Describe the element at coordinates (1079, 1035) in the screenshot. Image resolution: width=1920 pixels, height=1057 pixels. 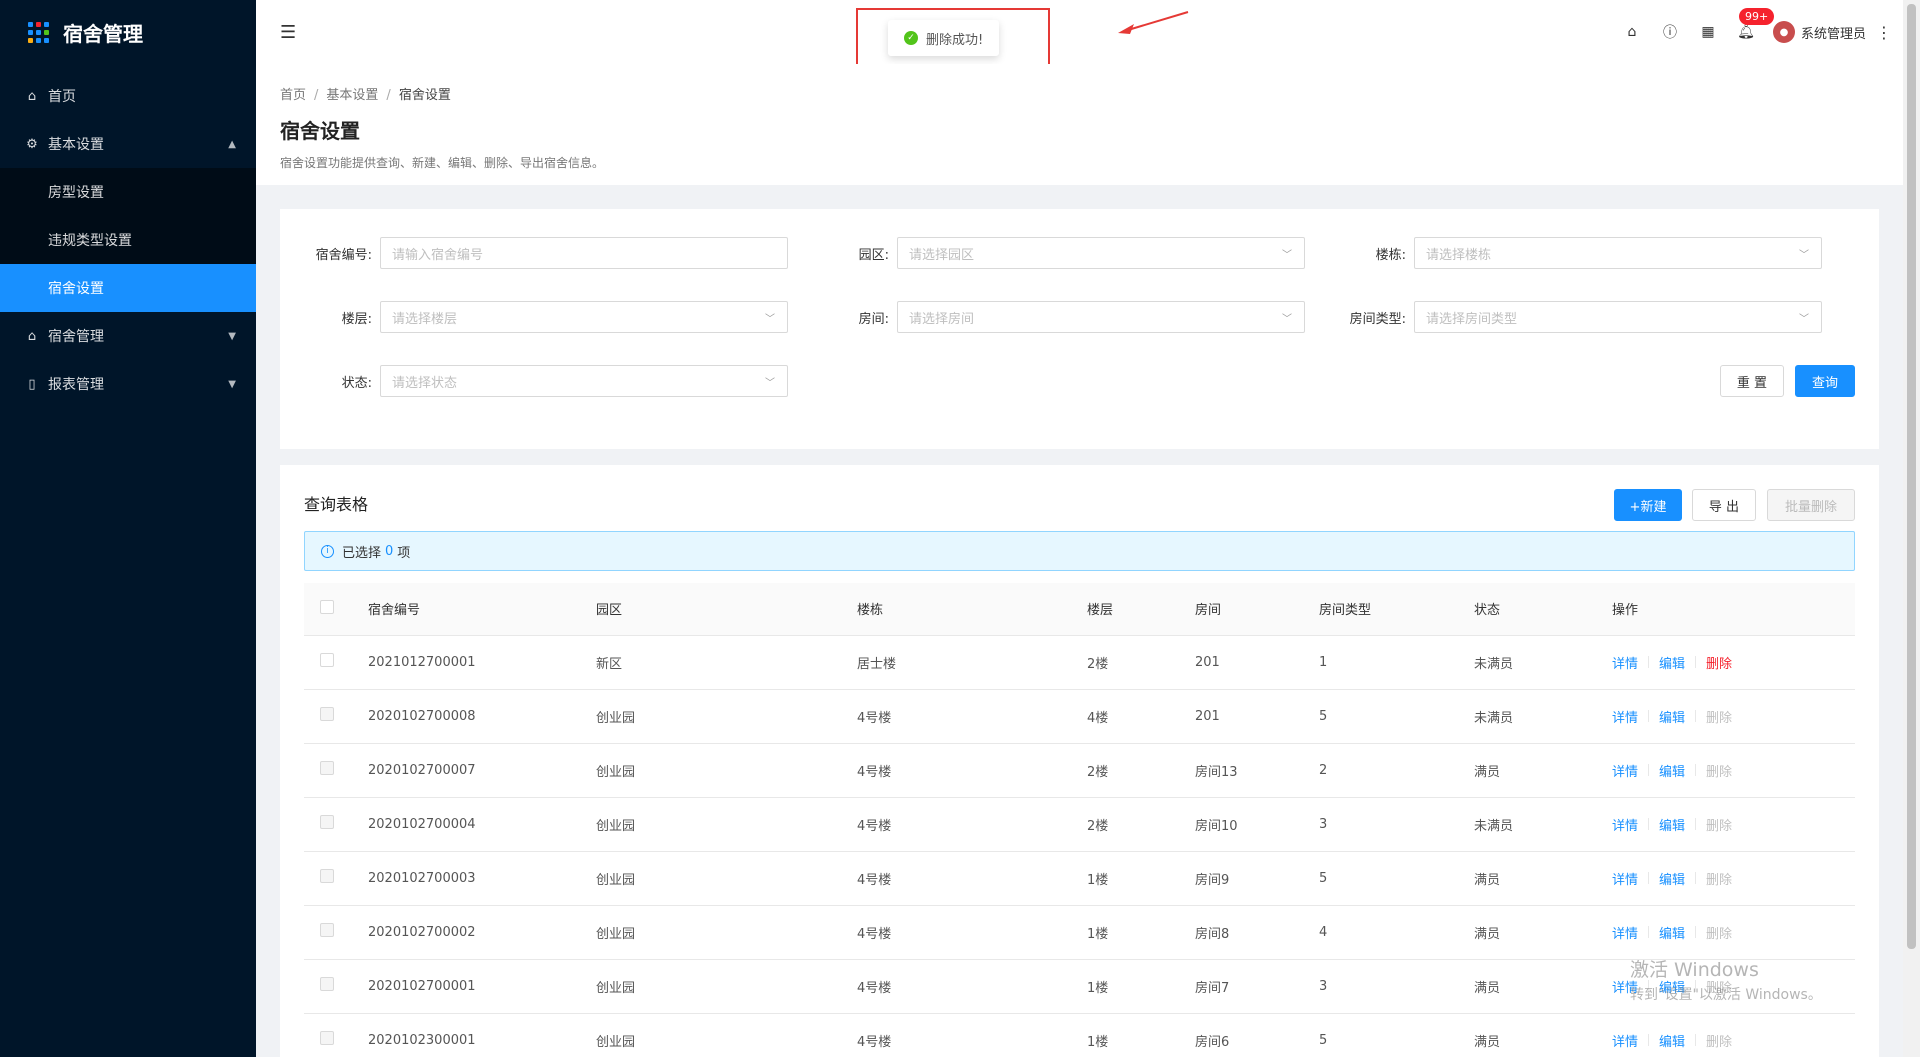
I see `table-row: 2020102300001 创业园 4号楼 1楼 房间6 5 满员 详情 编辑 删除` at that location.